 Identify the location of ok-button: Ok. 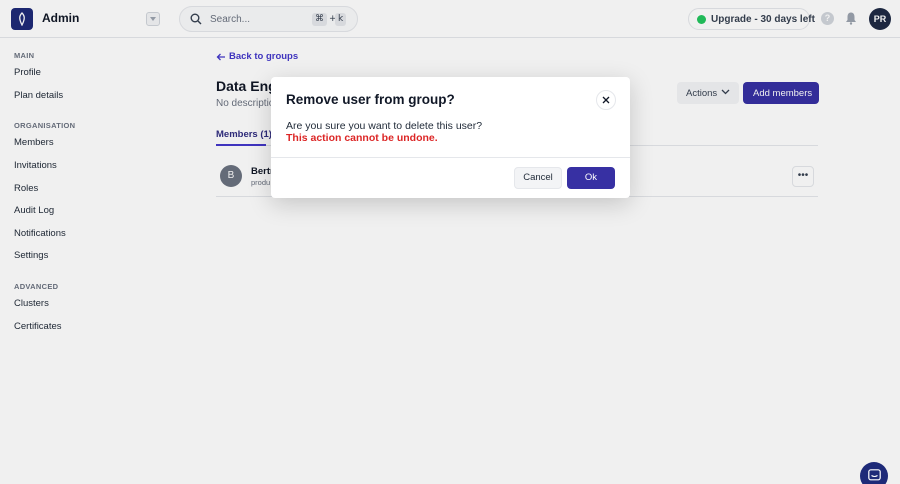
(591, 178).